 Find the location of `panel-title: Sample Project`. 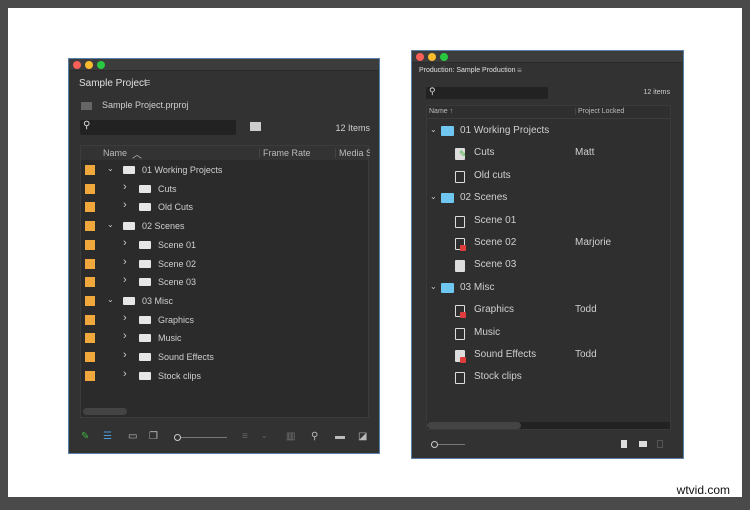

panel-title: Sample Project is located at coordinates (113, 83).